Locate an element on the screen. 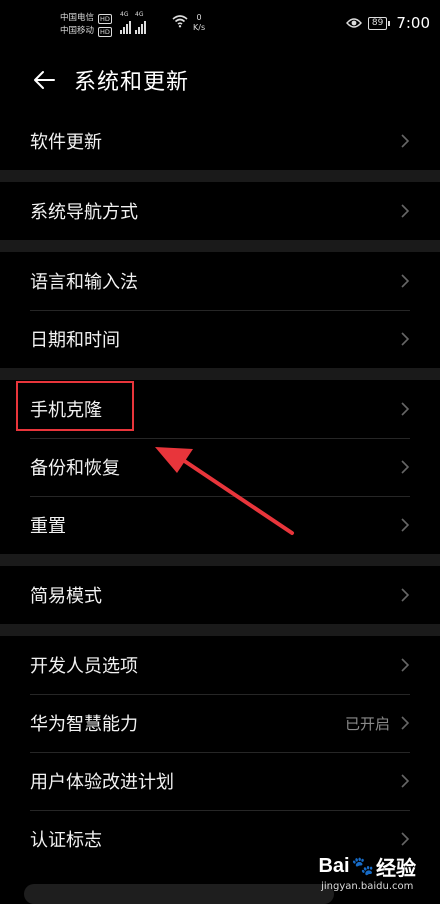  status-right: 89 7:00 is located at coordinates (387, 23).